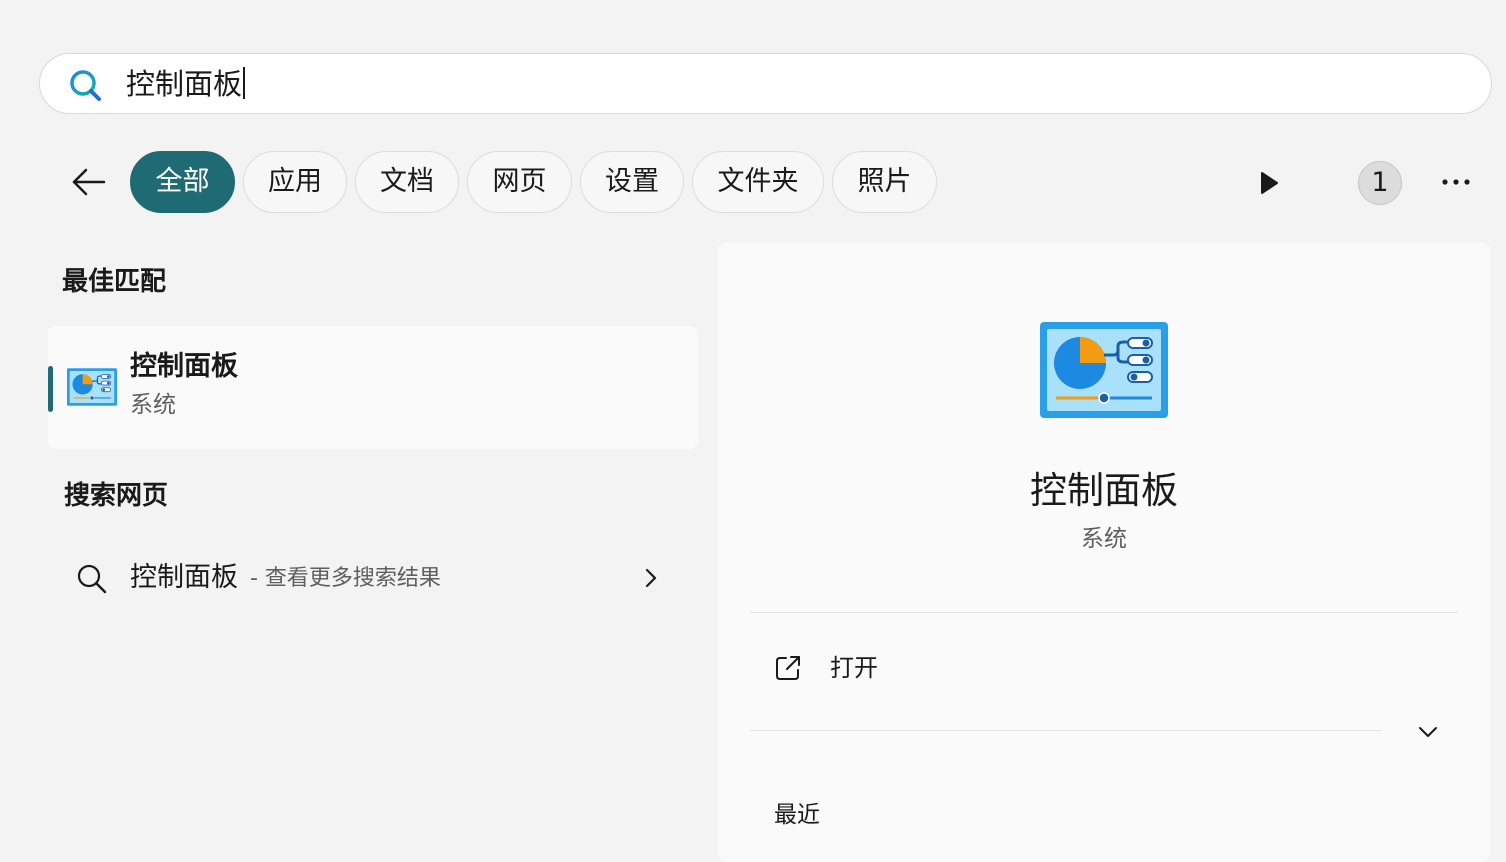 This screenshot has height=862, width=1506. I want to click on open-label: 打开, so click(854, 668).